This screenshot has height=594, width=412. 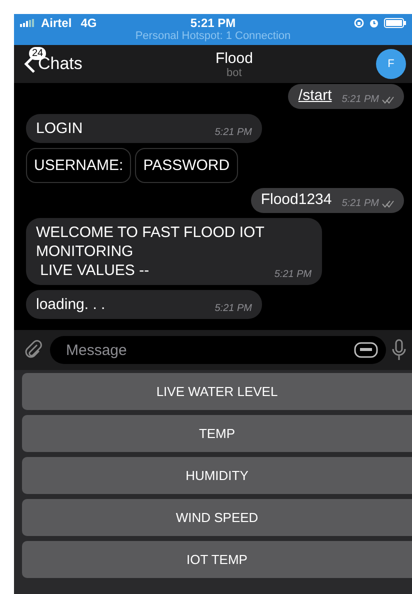 What do you see at coordinates (217, 433) in the screenshot?
I see `keyboard-button: TEMP` at bounding box center [217, 433].